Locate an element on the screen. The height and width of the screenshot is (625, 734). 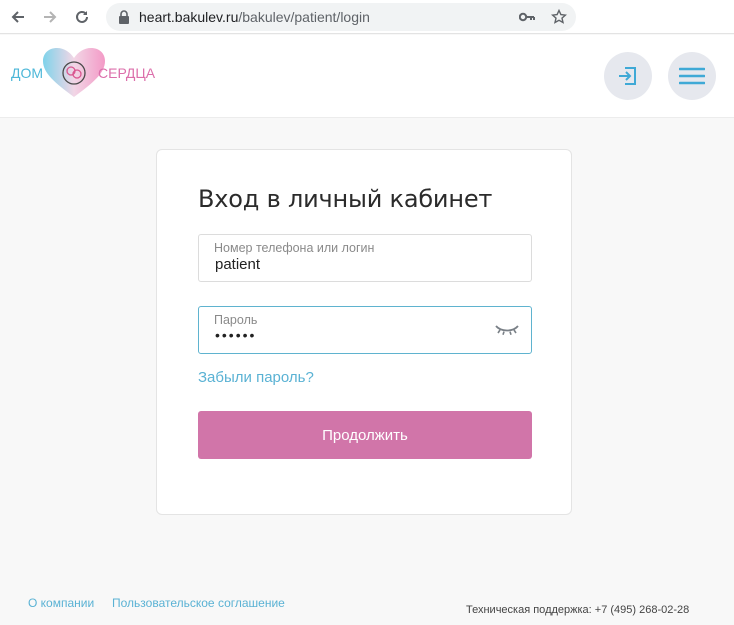
site-header: ДОМ СЕРДЦА is located at coordinates (367, 76).